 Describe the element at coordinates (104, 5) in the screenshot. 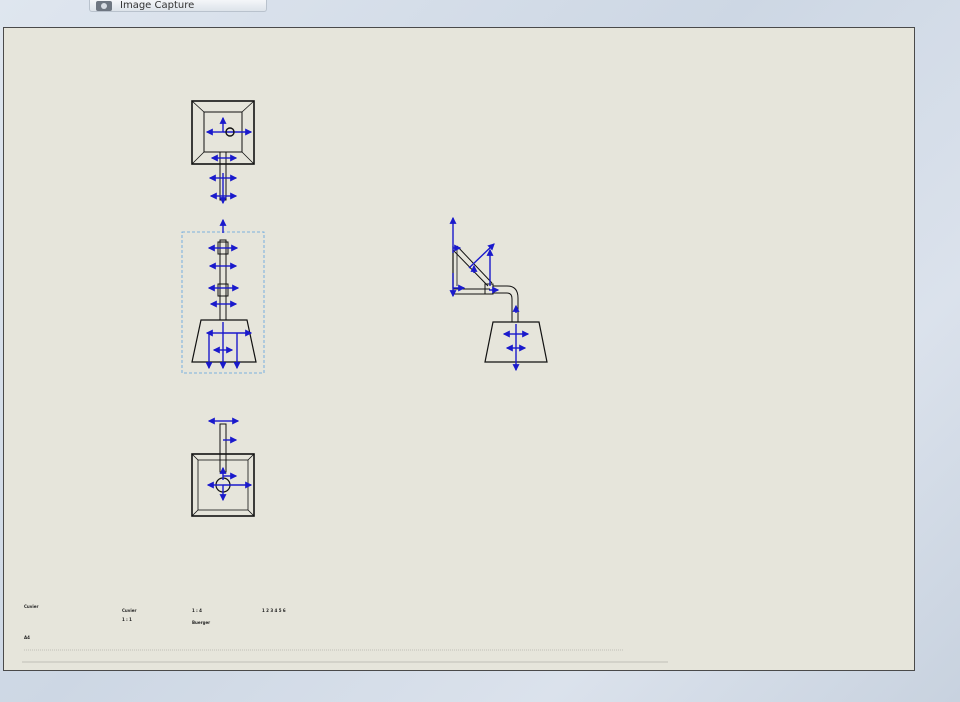

I see `camera-icon` at that location.